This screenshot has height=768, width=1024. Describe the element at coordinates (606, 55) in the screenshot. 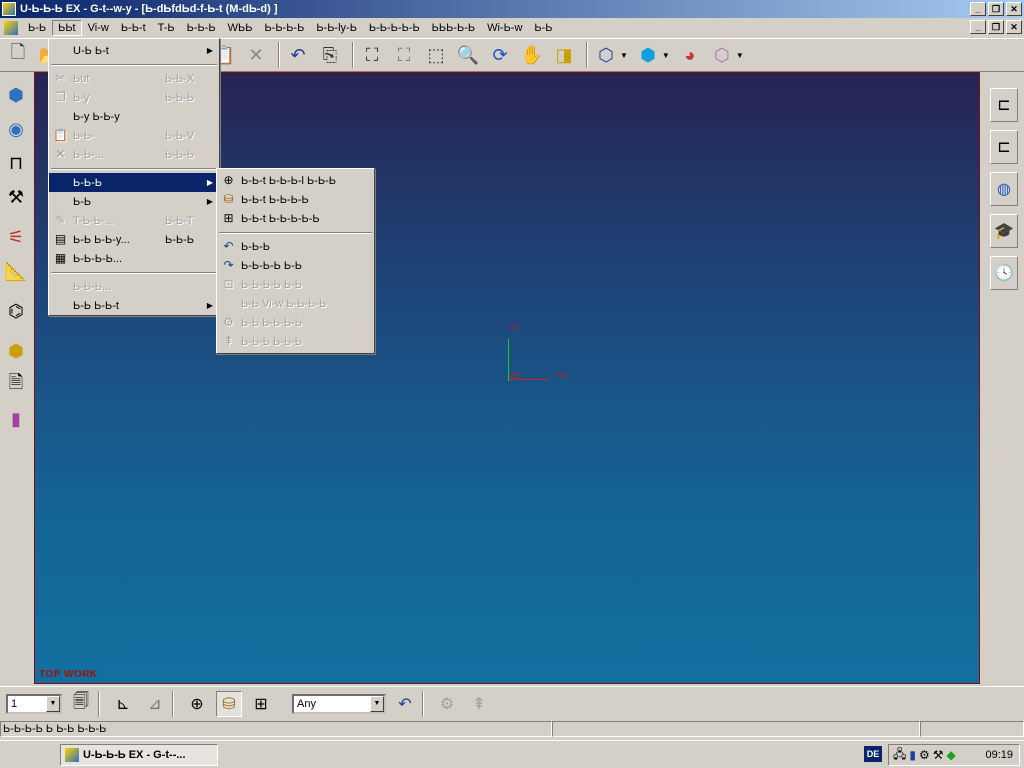

I see `wireframe-icon: ⬡` at that location.